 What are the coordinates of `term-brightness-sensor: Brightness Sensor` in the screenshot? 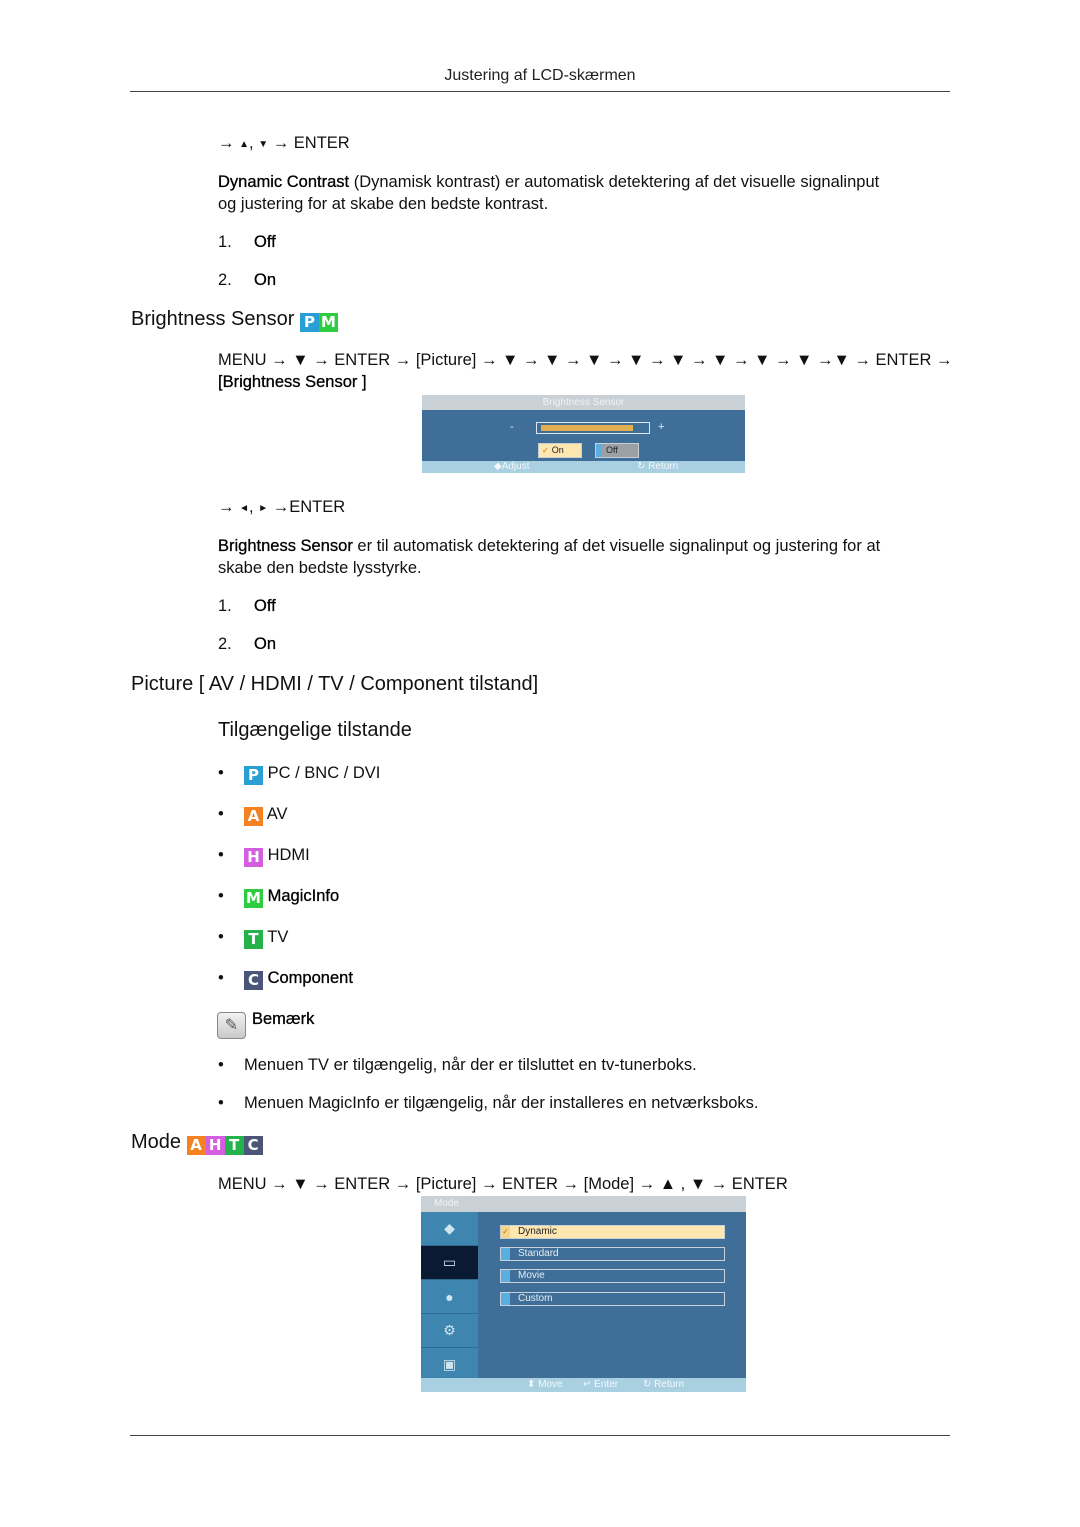 It's located at (285, 546).